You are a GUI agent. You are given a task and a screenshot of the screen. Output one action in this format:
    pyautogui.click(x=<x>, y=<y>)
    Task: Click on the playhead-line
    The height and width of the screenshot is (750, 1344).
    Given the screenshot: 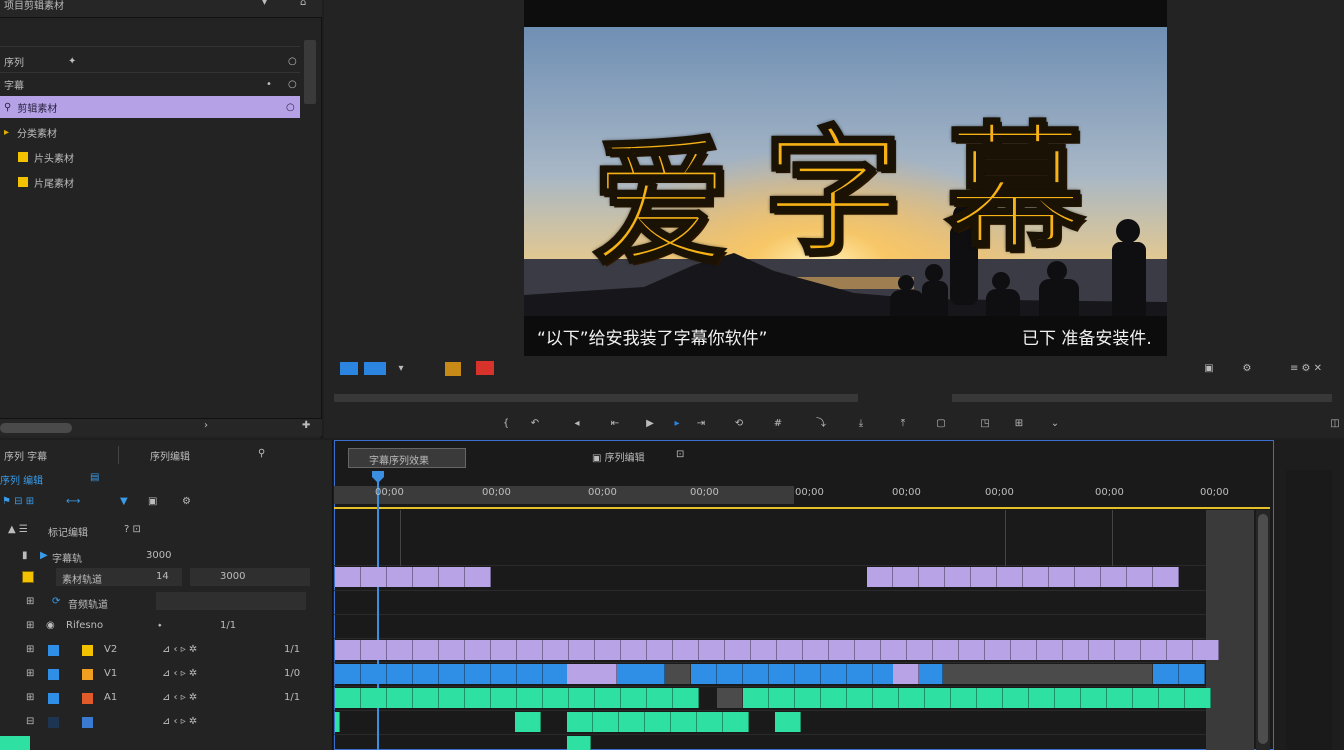 What is the action you would take?
    pyautogui.click(x=378, y=611)
    